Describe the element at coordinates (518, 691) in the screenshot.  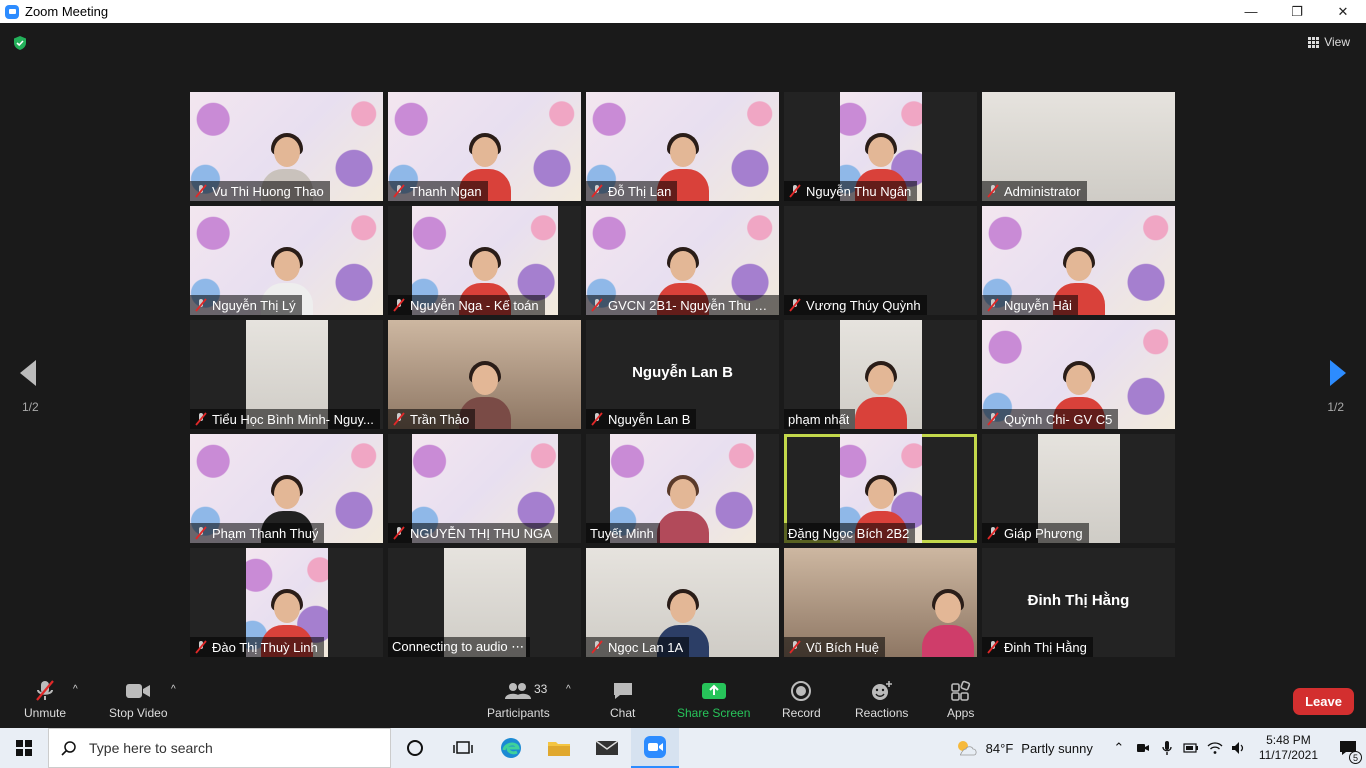
I see `participants-icon` at that location.